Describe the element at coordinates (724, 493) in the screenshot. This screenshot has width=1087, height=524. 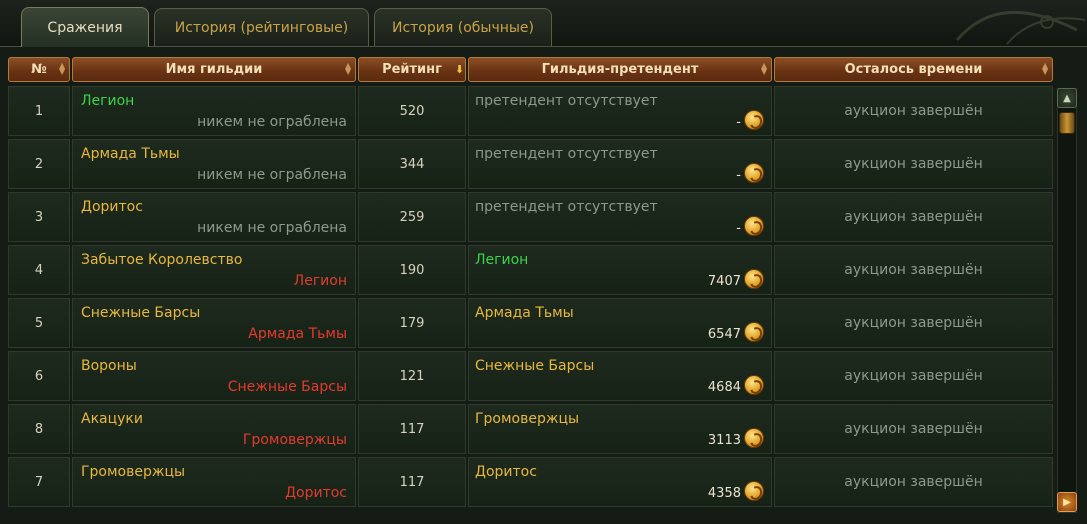
I see `bid-amount: 4358` at that location.